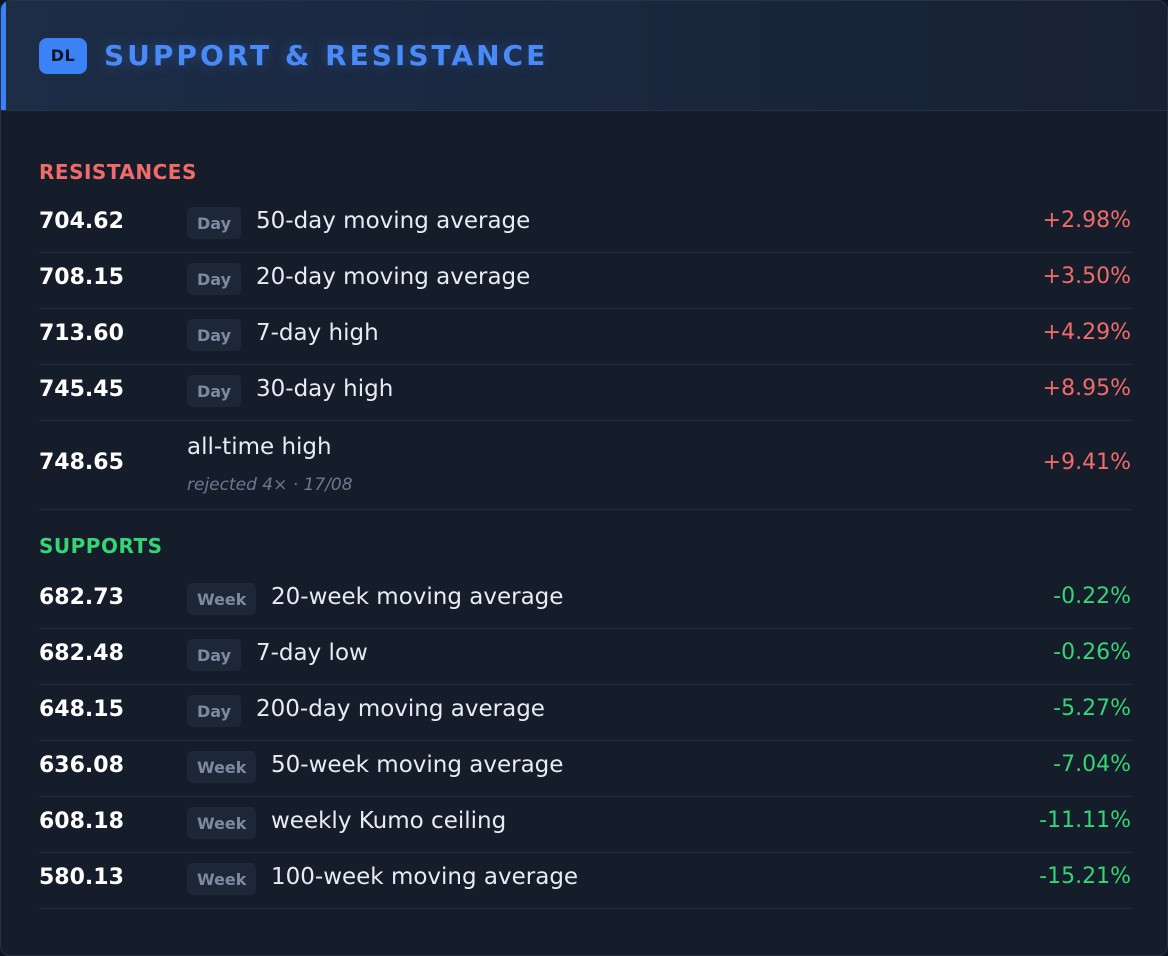 This screenshot has height=956, width=1168. What do you see at coordinates (417, 765) in the screenshot?
I see `level-label: 50-week moving average` at bounding box center [417, 765].